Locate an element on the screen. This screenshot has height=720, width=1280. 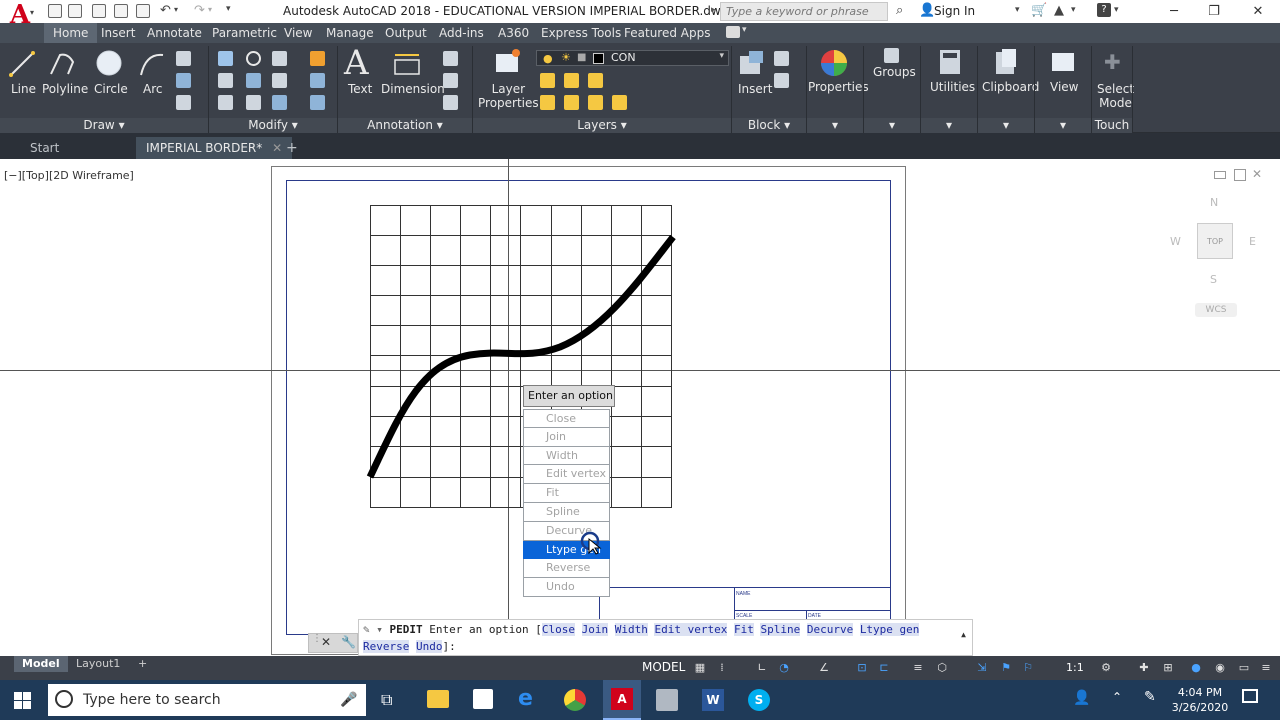
viewport-minimize-icon is located at coordinates (1220, 175).